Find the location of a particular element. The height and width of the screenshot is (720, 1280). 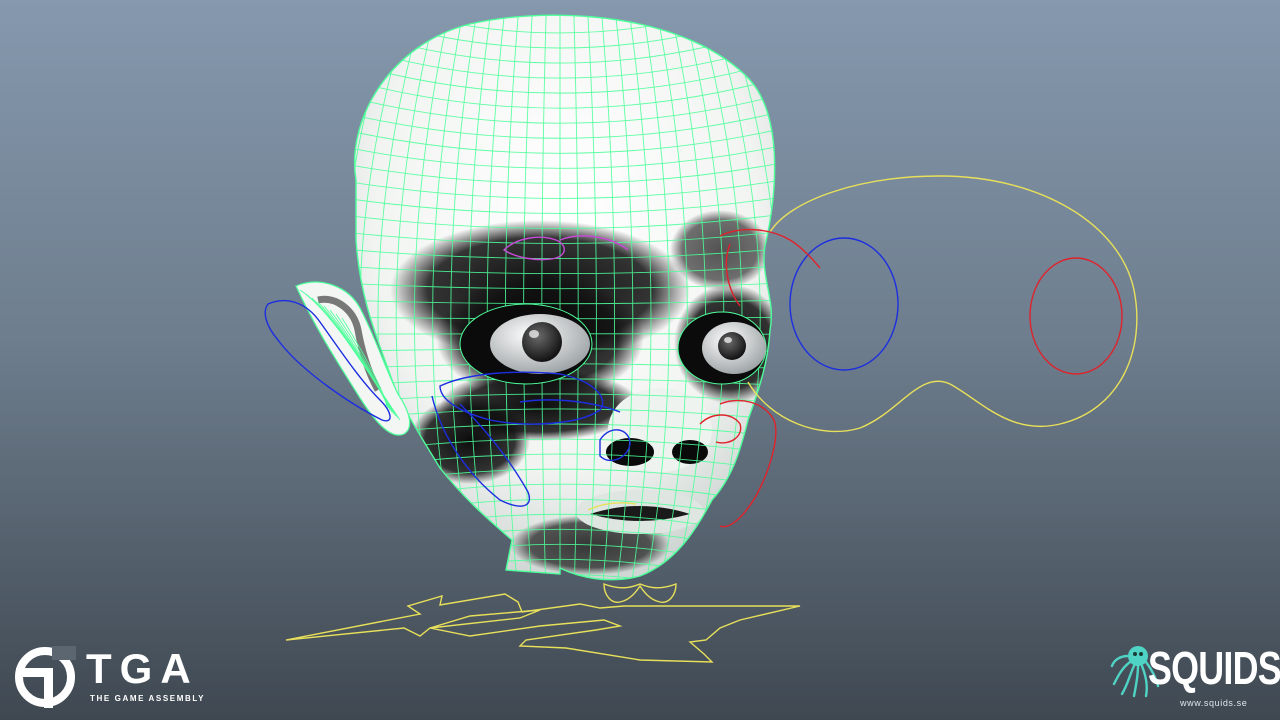

head-root-inner-control is located at coordinates (485, 619).